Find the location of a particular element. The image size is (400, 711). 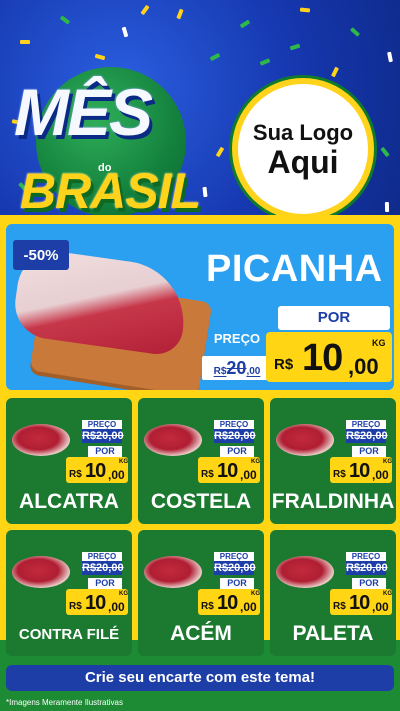

product-name: ALCATRA is located at coordinates (69, 501).